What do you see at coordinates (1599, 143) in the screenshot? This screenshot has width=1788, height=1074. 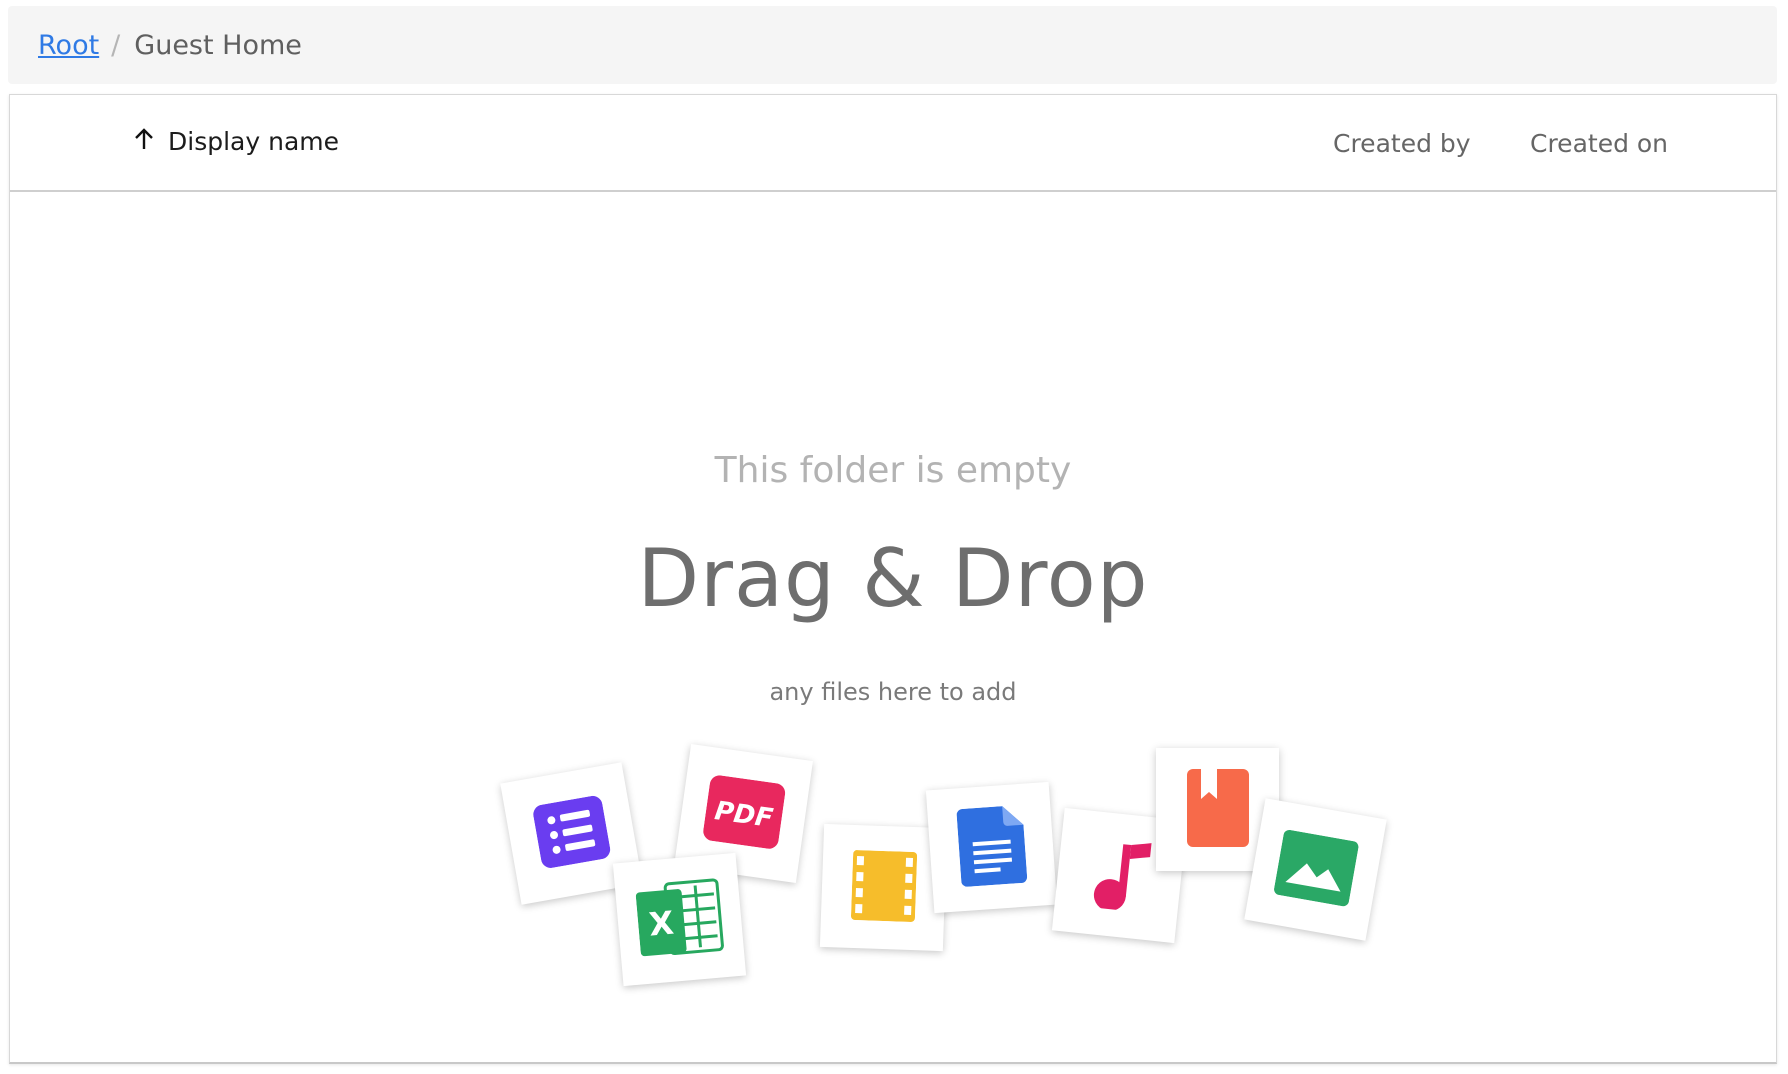 I see `column-header-created-on: Created on` at bounding box center [1599, 143].